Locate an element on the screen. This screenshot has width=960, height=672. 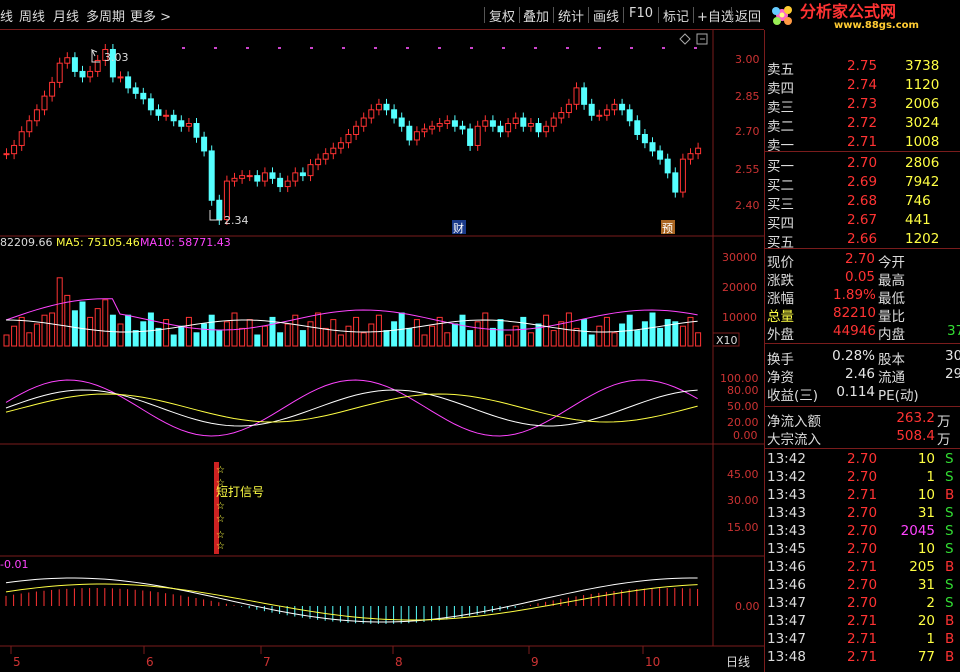
tick-time: 13:42 is located at coordinates (786, 477).